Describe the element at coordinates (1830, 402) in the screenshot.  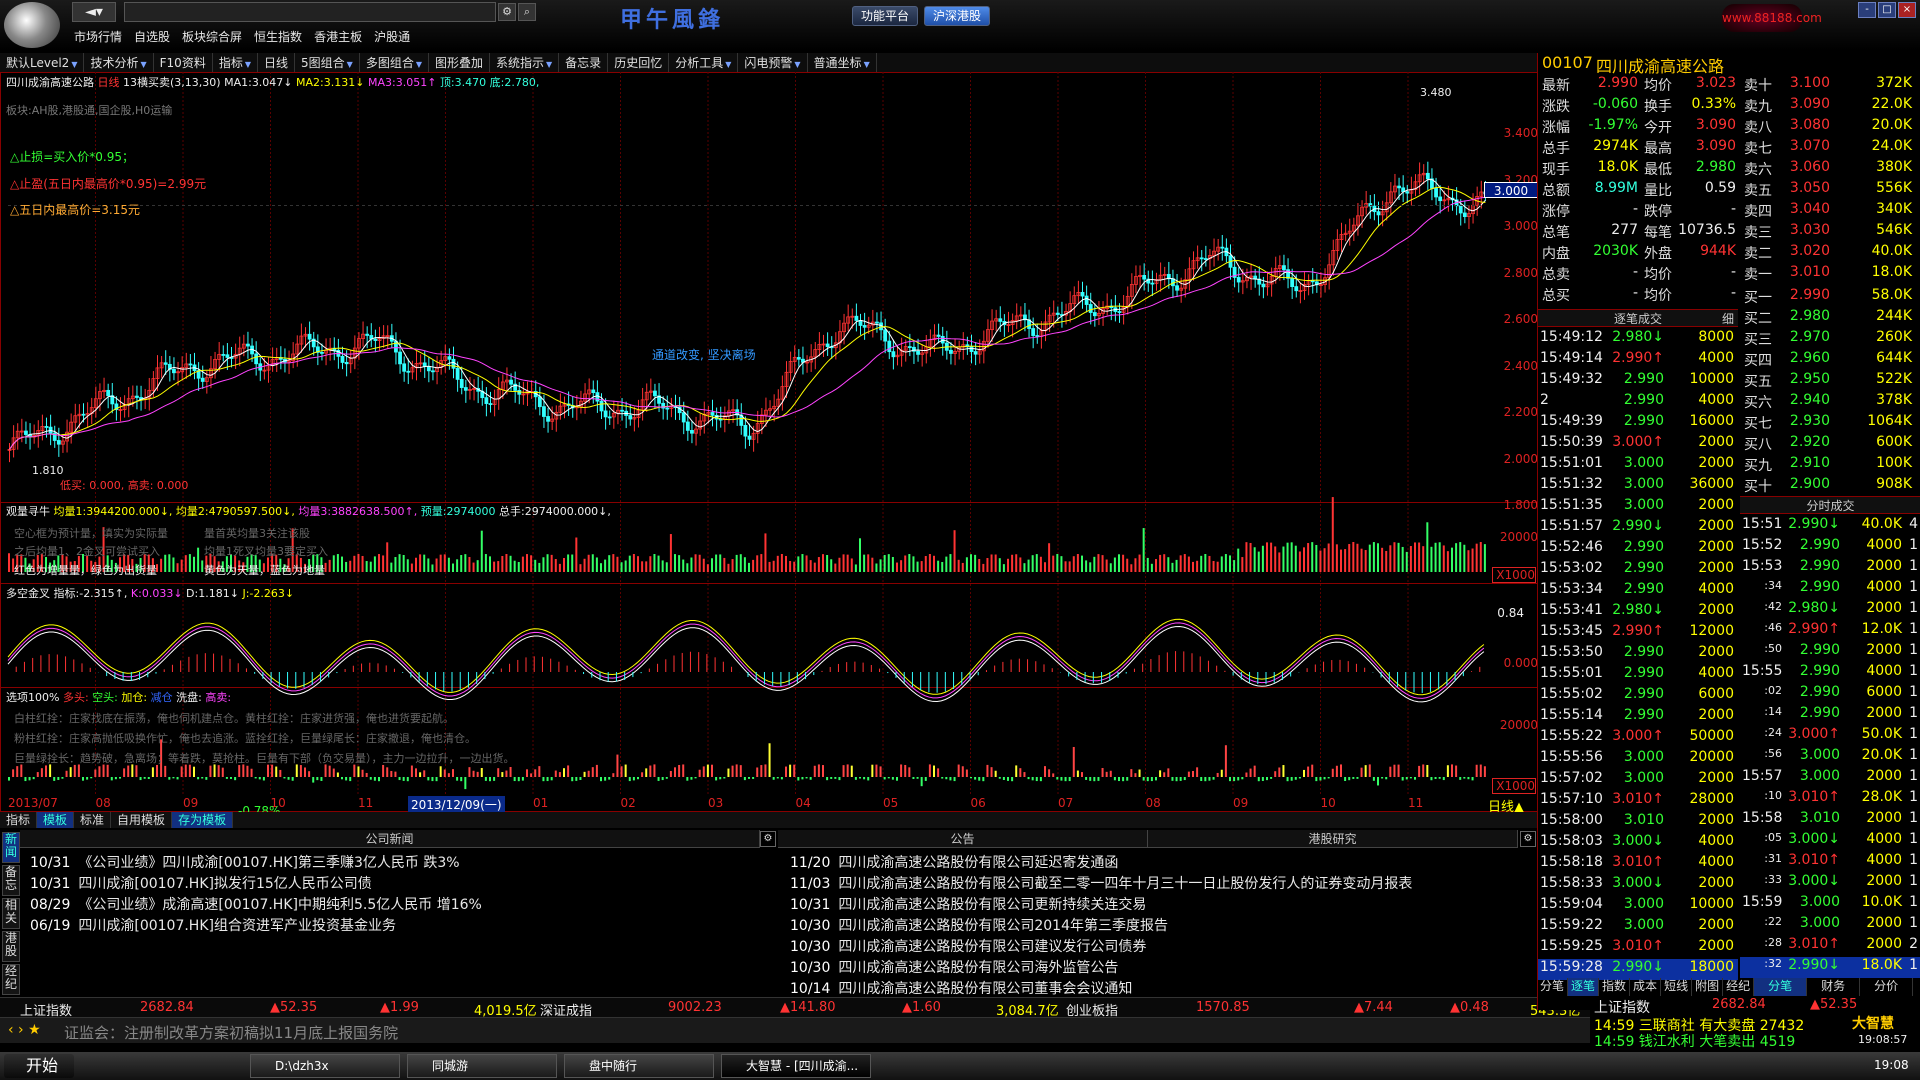
I see `order-level: 买六 2.940 378K` at that location.